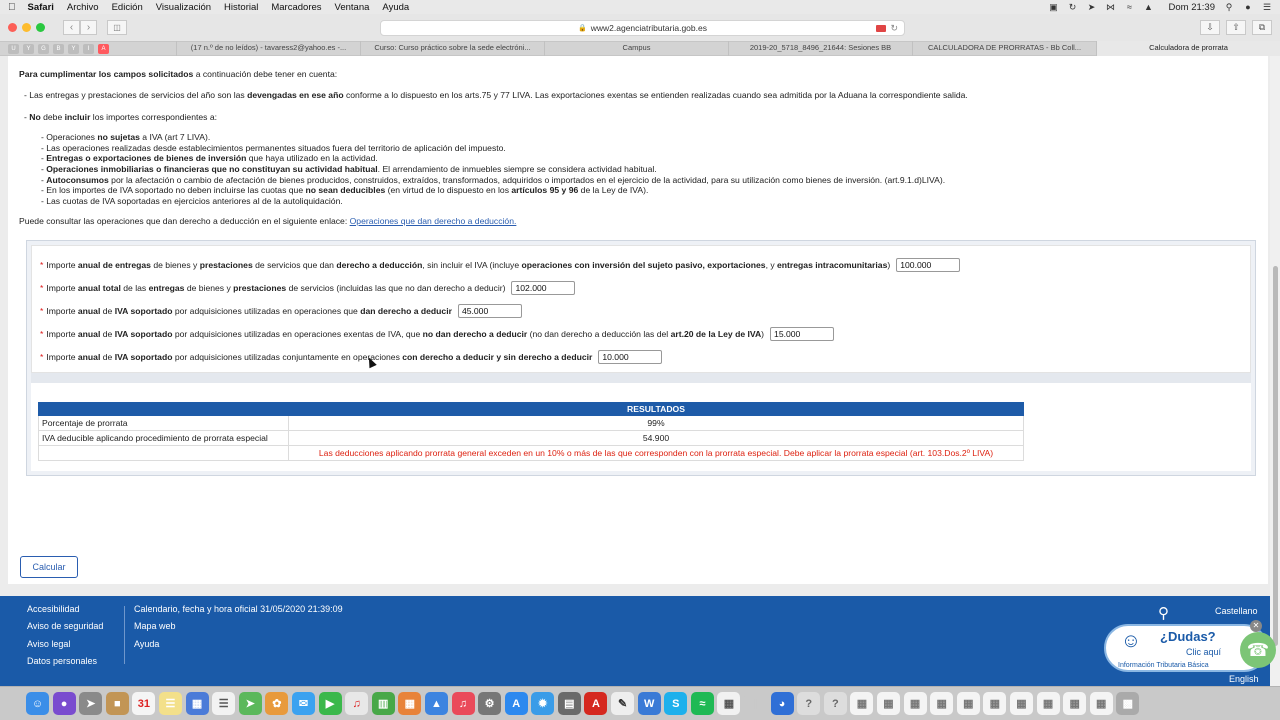 The width and height of the screenshot is (1280, 720). Describe the element at coordinates (357, 703) in the screenshot. I see `music-icon: ♫` at that location.